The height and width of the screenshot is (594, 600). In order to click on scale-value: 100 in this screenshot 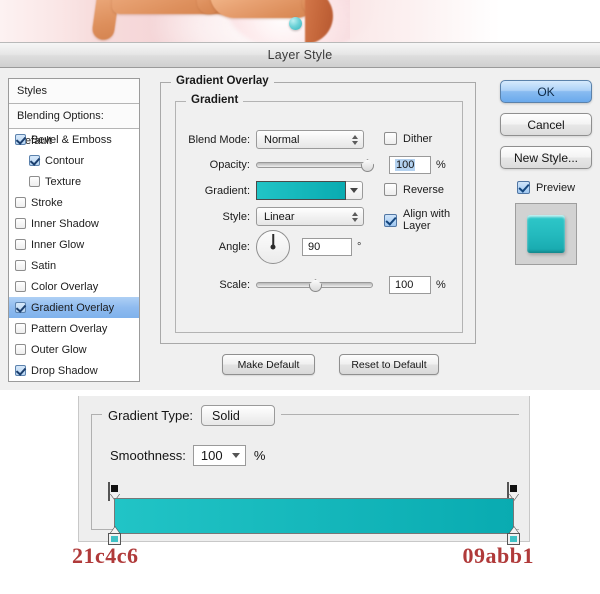, I will do `click(404, 285)`.